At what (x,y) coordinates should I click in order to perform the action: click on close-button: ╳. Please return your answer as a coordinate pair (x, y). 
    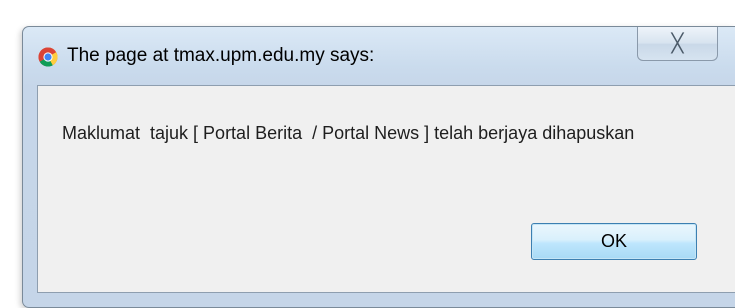
    Looking at the image, I should click on (677, 44).